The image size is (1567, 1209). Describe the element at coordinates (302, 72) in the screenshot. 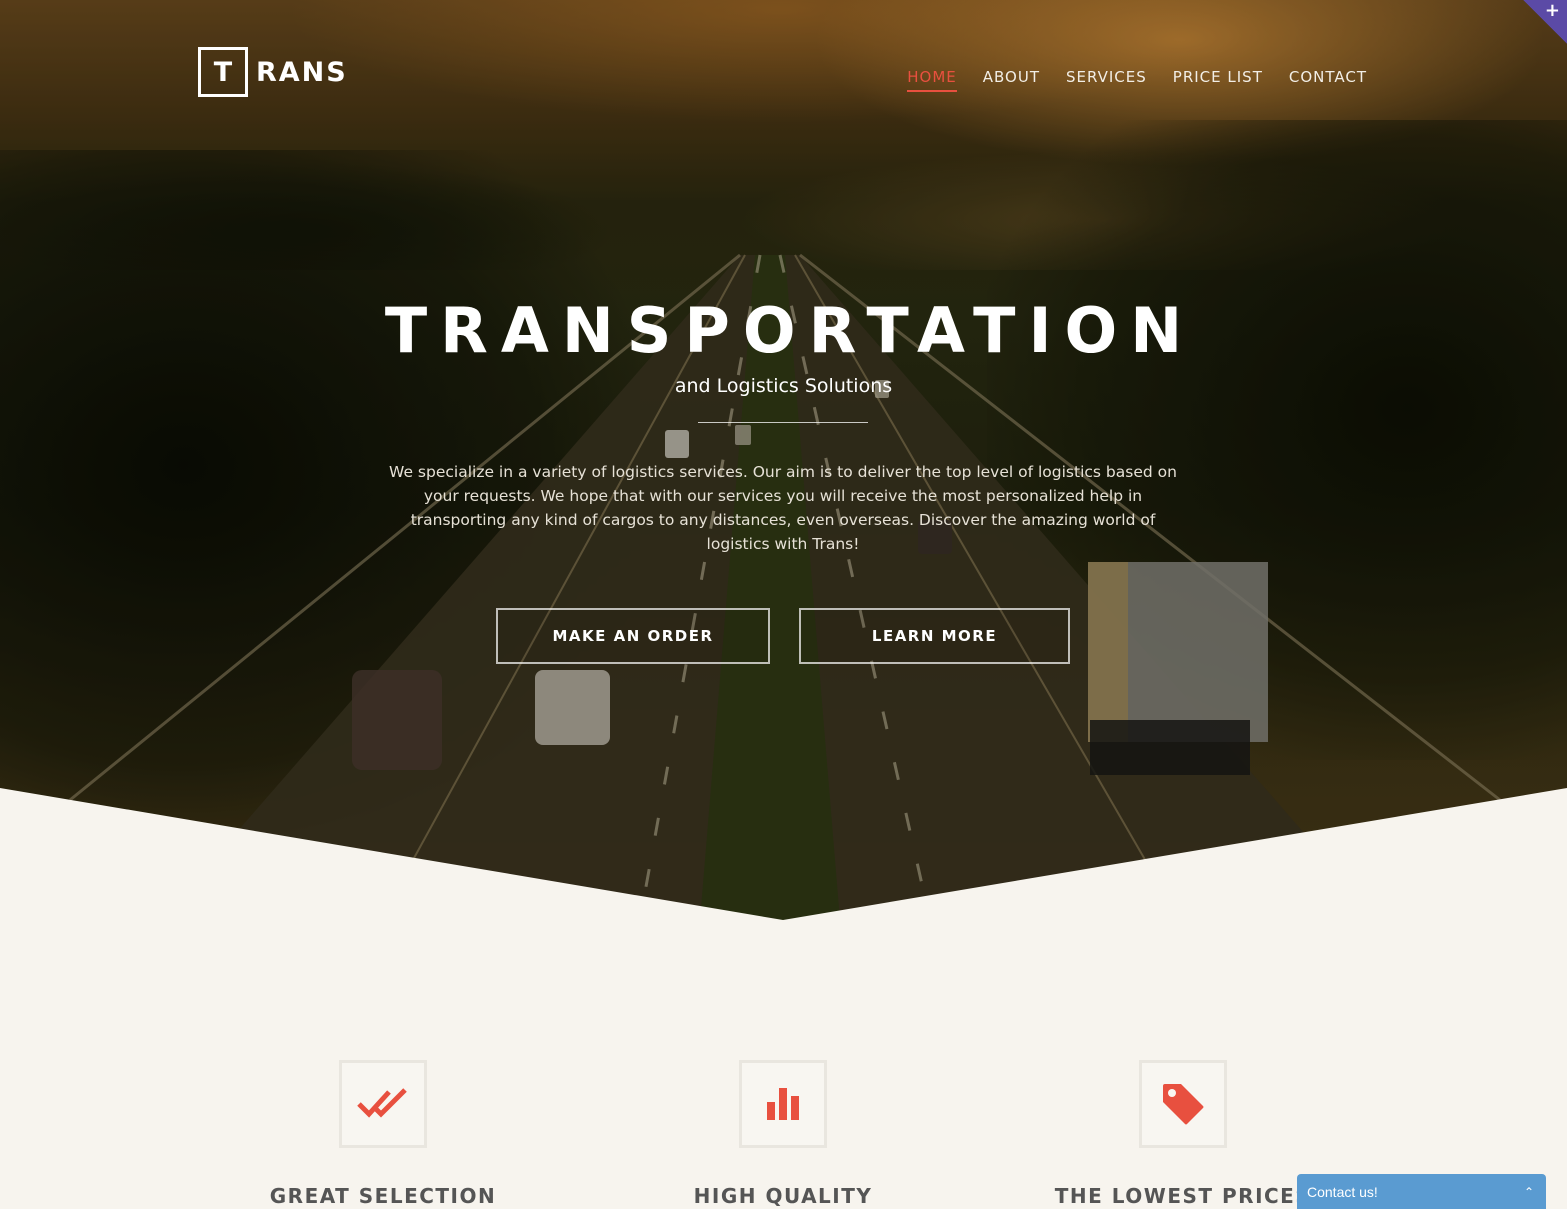

I see `logo-text: RANS` at that location.